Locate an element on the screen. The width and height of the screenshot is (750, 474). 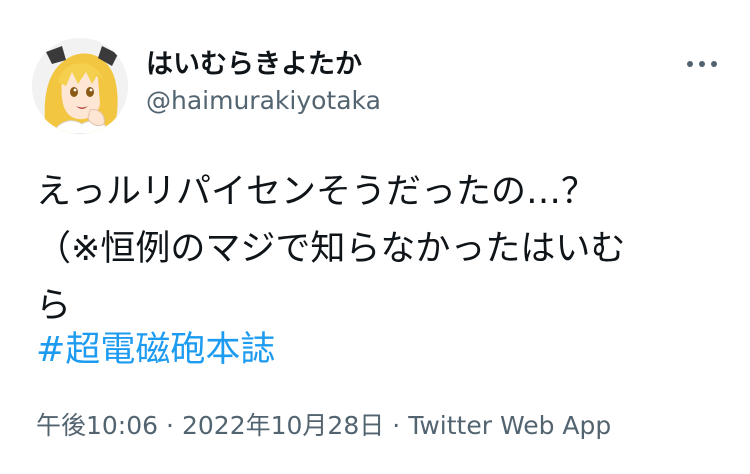
tweet-date: 2022年10月28日 is located at coordinates (283, 425).